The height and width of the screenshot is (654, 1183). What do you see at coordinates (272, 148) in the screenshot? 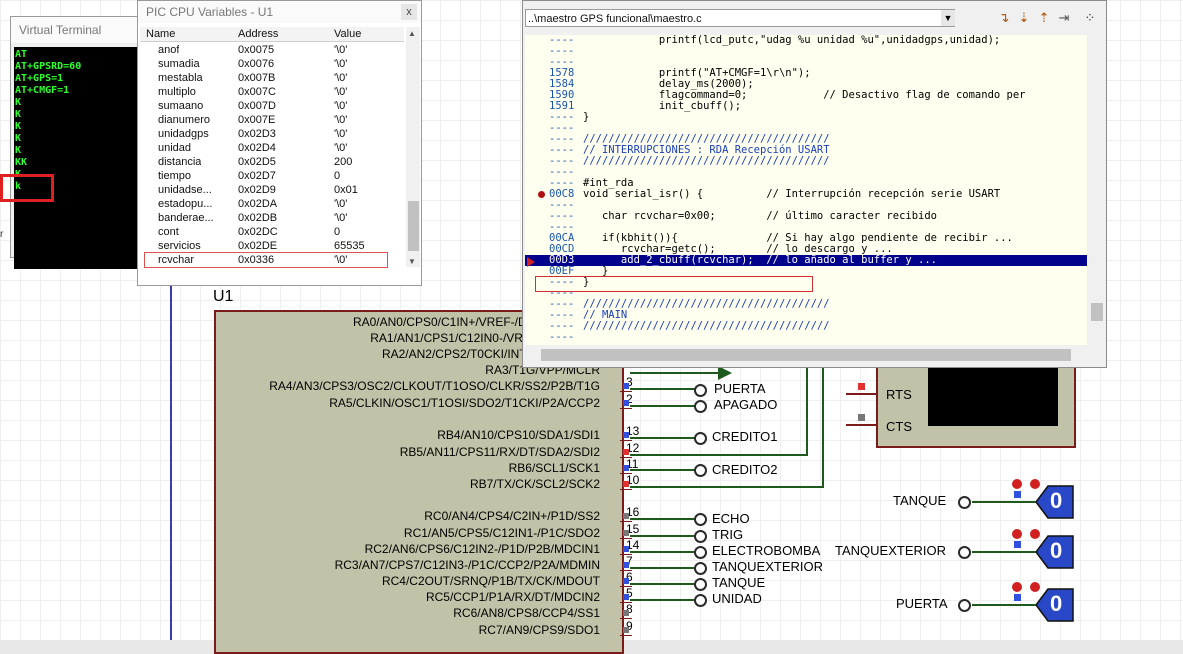
I see `variable-row: unidad 0x02D4 '\0'` at bounding box center [272, 148].